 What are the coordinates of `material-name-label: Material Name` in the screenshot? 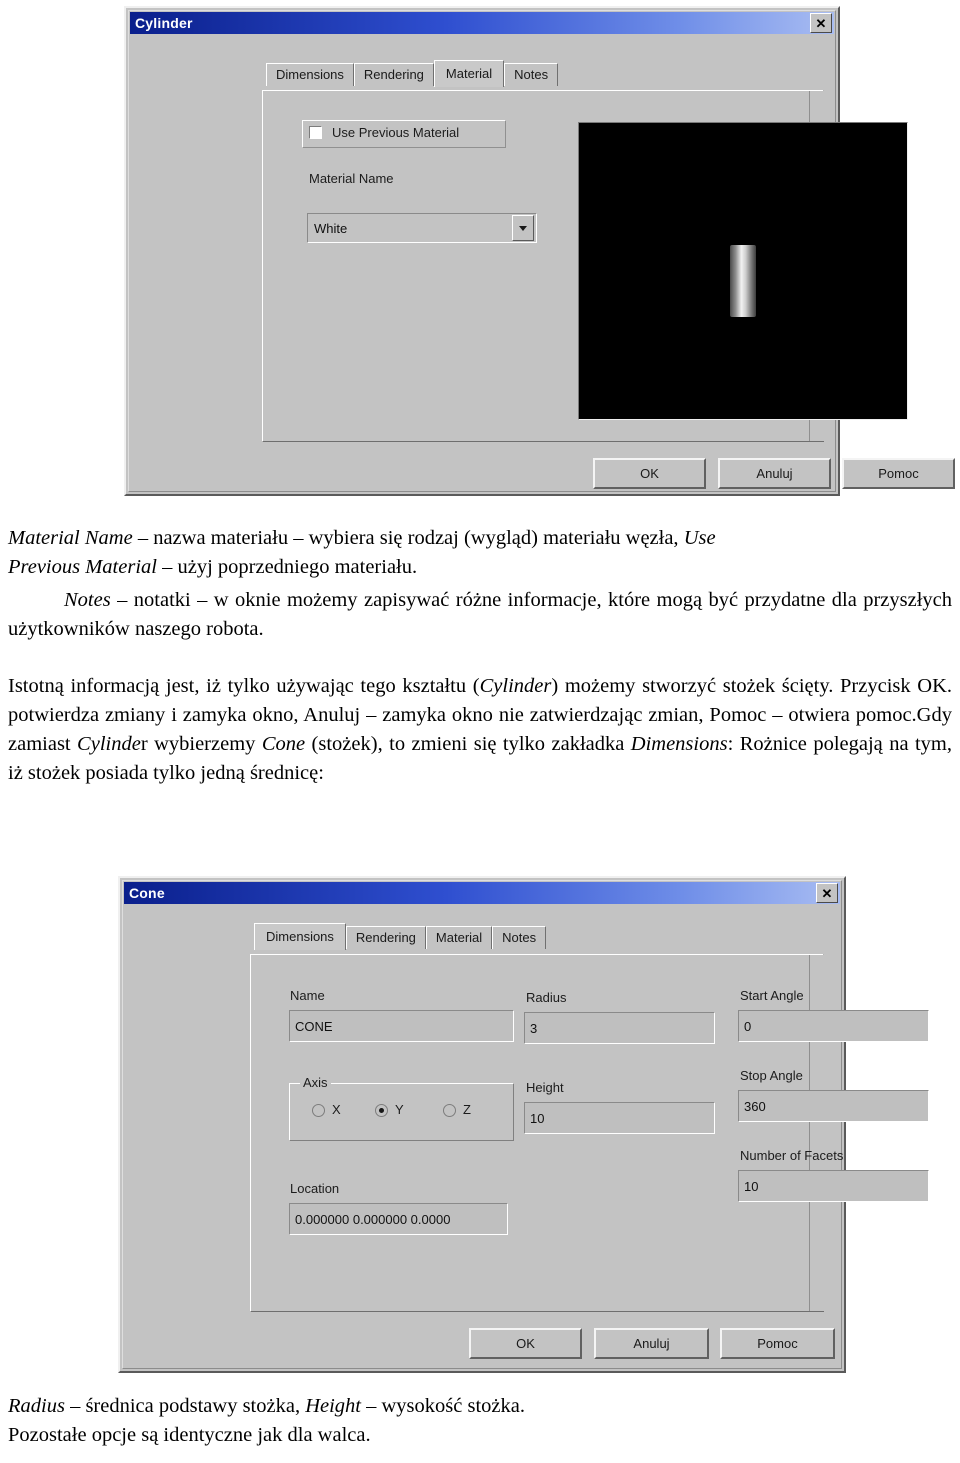 It's located at (351, 178).